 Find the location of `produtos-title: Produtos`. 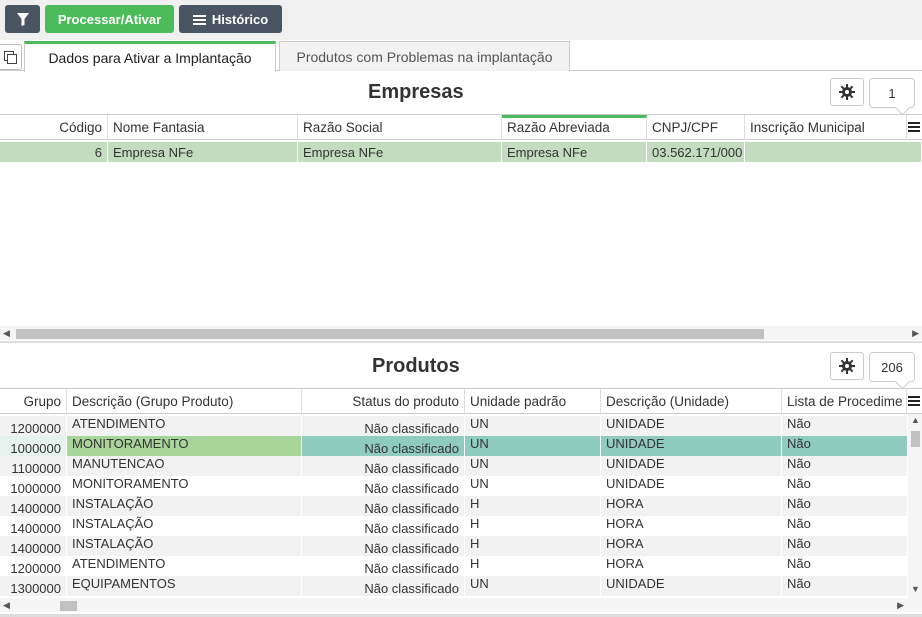

produtos-title: Produtos is located at coordinates (416, 366).